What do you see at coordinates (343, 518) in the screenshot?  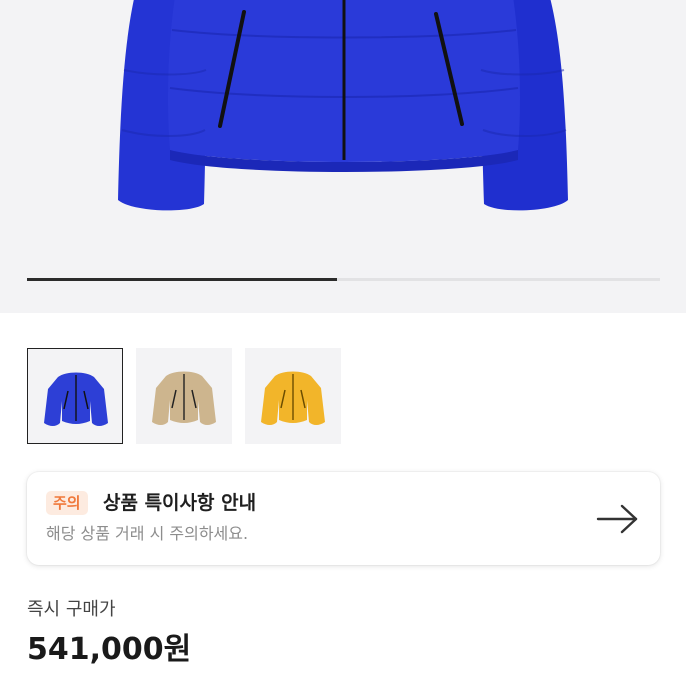 I see `product-notice-card: 주의 상품 특이사항 안내 해당 상품 거래 시 주의하세요.` at bounding box center [343, 518].